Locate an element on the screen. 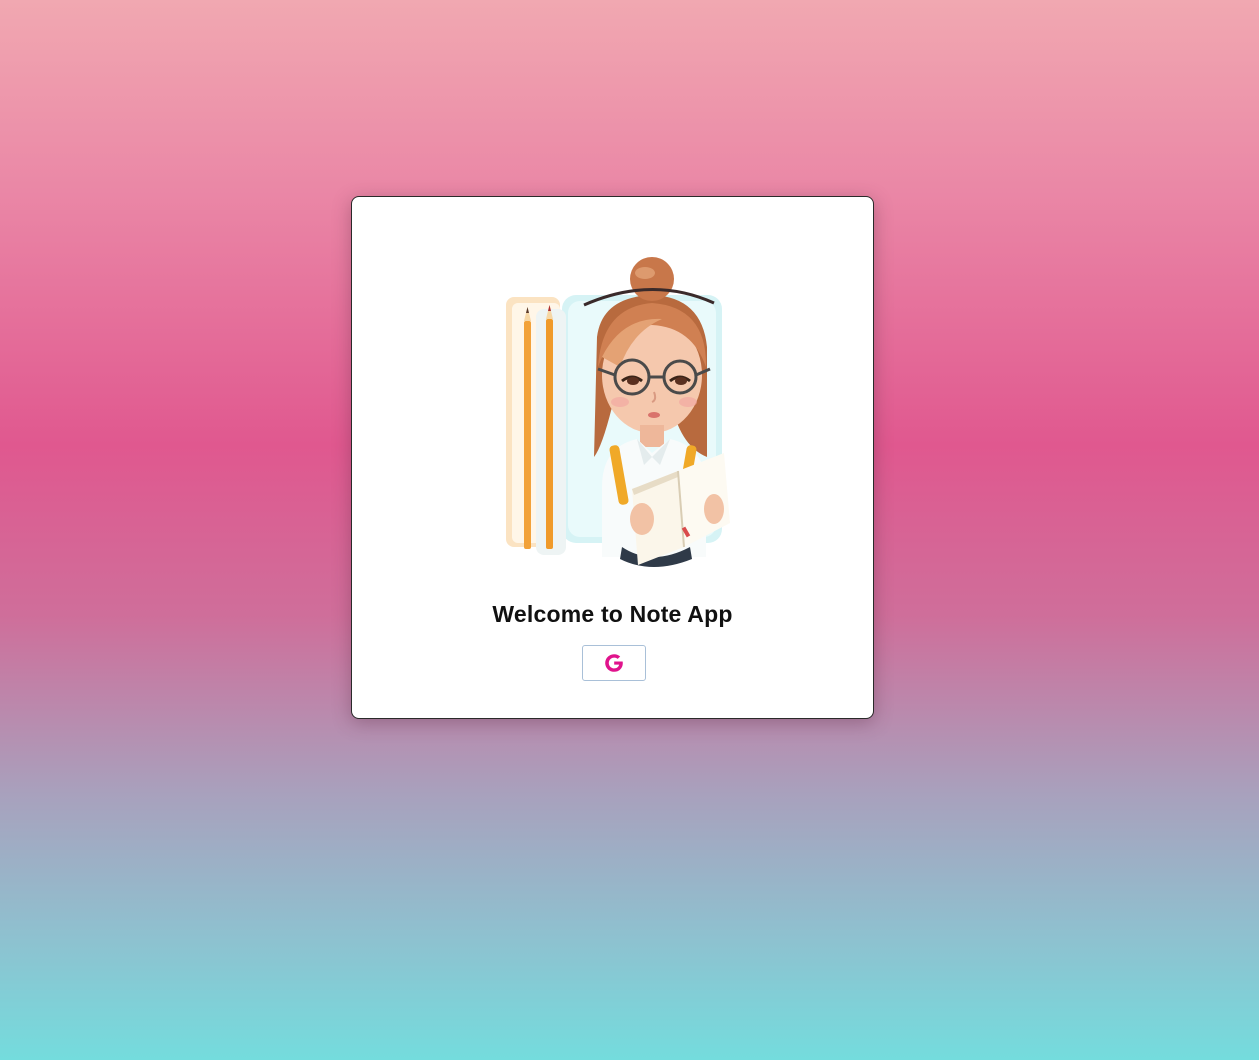 This screenshot has width=1259, height=1060. google-sign-in-button is located at coordinates (614, 663).